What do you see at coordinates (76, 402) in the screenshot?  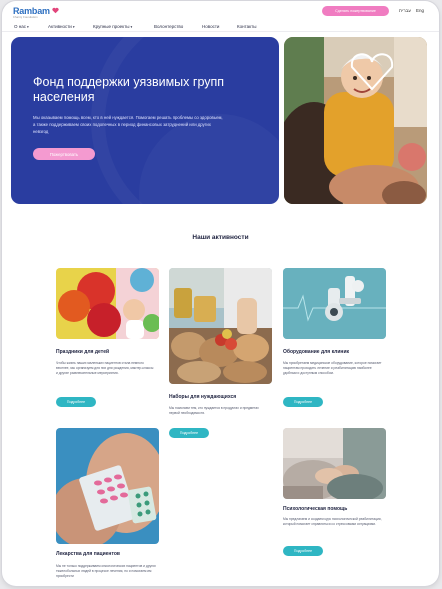 I see `more-button-children: Подробнее` at bounding box center [76, 402].